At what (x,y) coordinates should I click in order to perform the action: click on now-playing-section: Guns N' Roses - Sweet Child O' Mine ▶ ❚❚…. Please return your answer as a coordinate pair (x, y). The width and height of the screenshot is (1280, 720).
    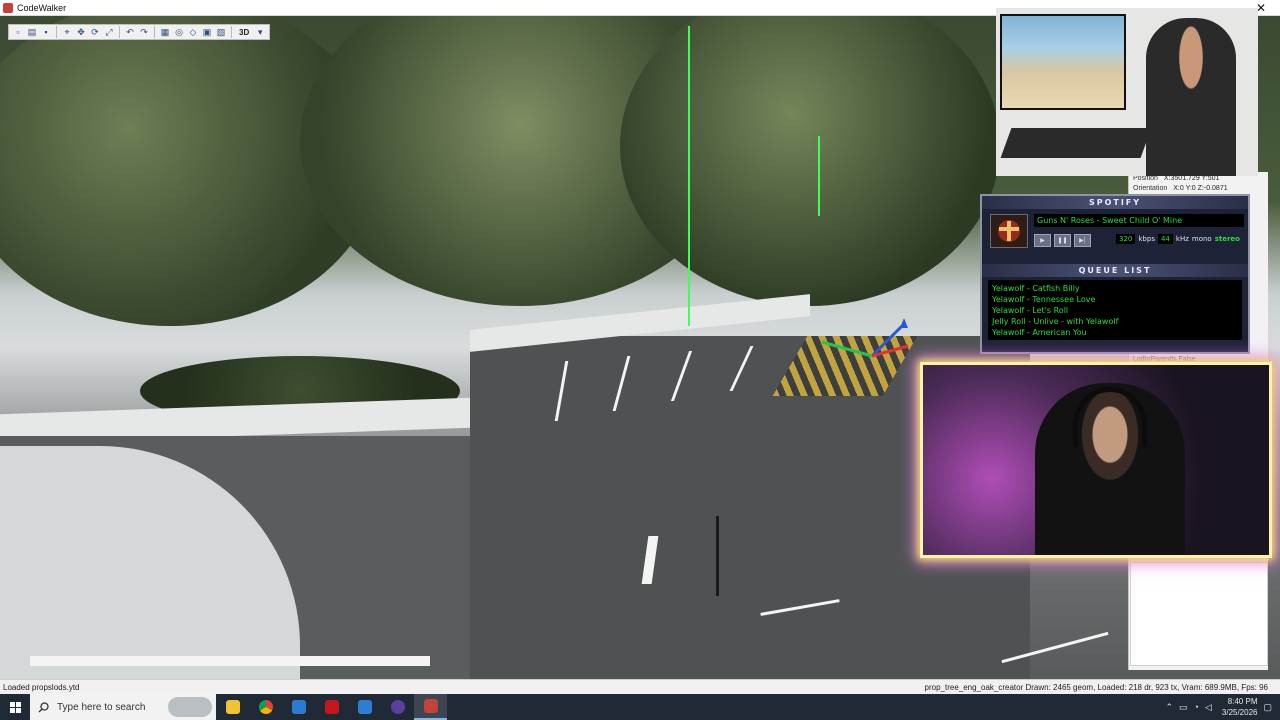
    Looking at the image, I should click on (1116, 231).